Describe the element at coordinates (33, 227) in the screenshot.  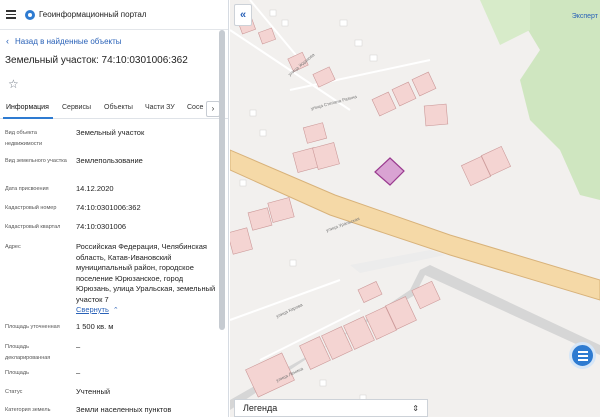
I see `field-label-cadastral-quarter: Кадастровый квартал` at that location.